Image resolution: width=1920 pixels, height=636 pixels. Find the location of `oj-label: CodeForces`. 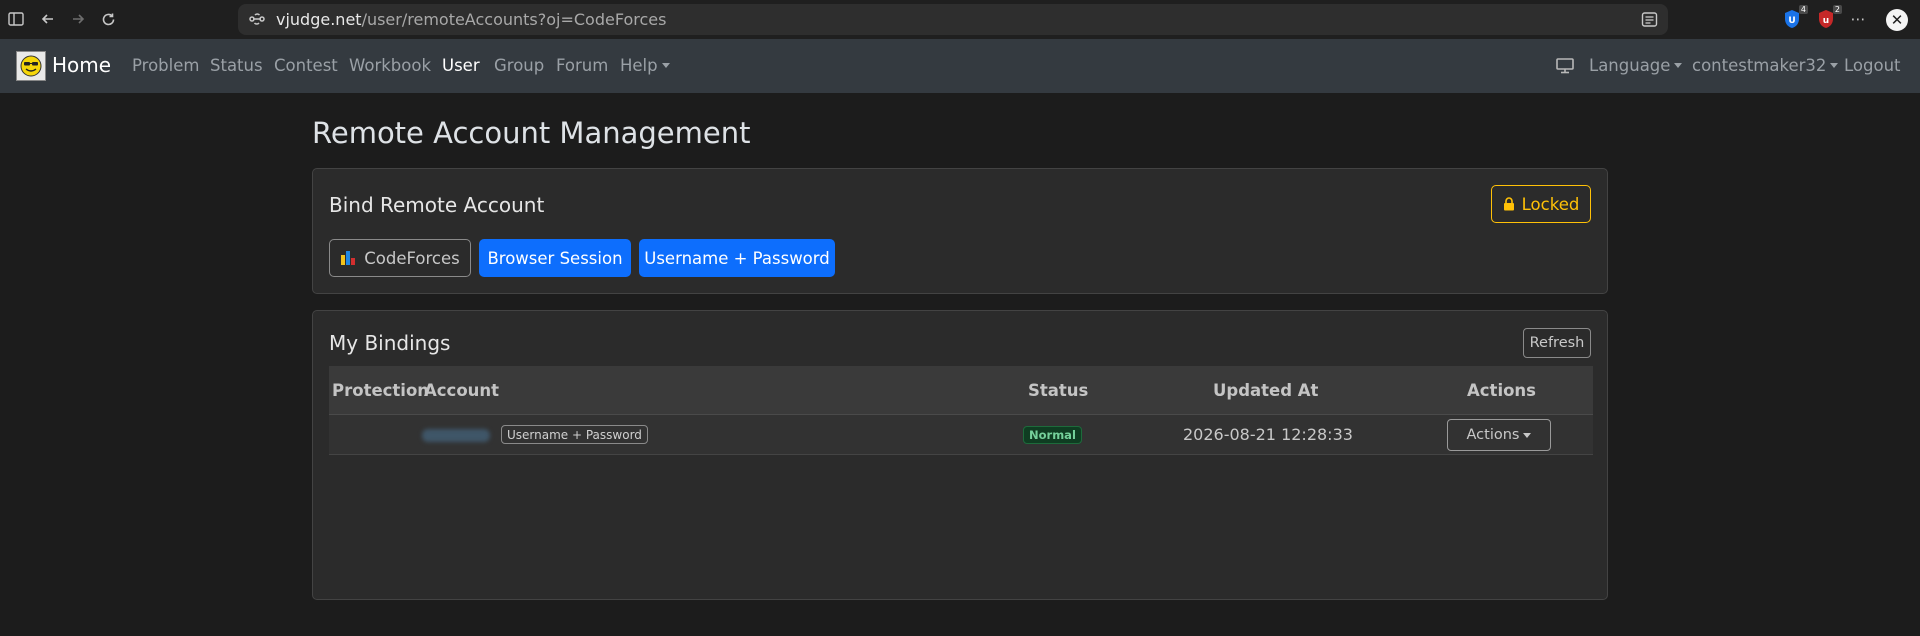

oj-label: CodeForces is located at coordinates (412, 258).